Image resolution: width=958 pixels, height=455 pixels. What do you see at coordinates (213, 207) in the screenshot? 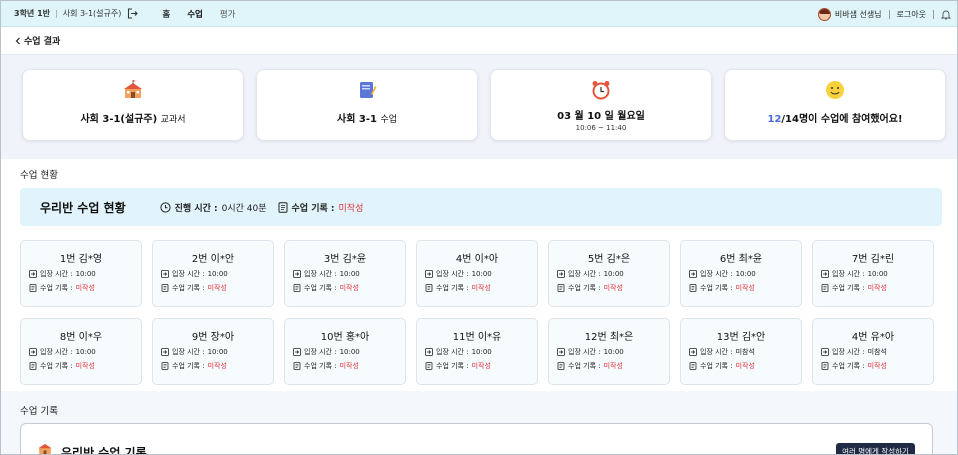
I see `elapsed-time: 진행 시간 :0시간 40분` at bounding box center [213, 207].